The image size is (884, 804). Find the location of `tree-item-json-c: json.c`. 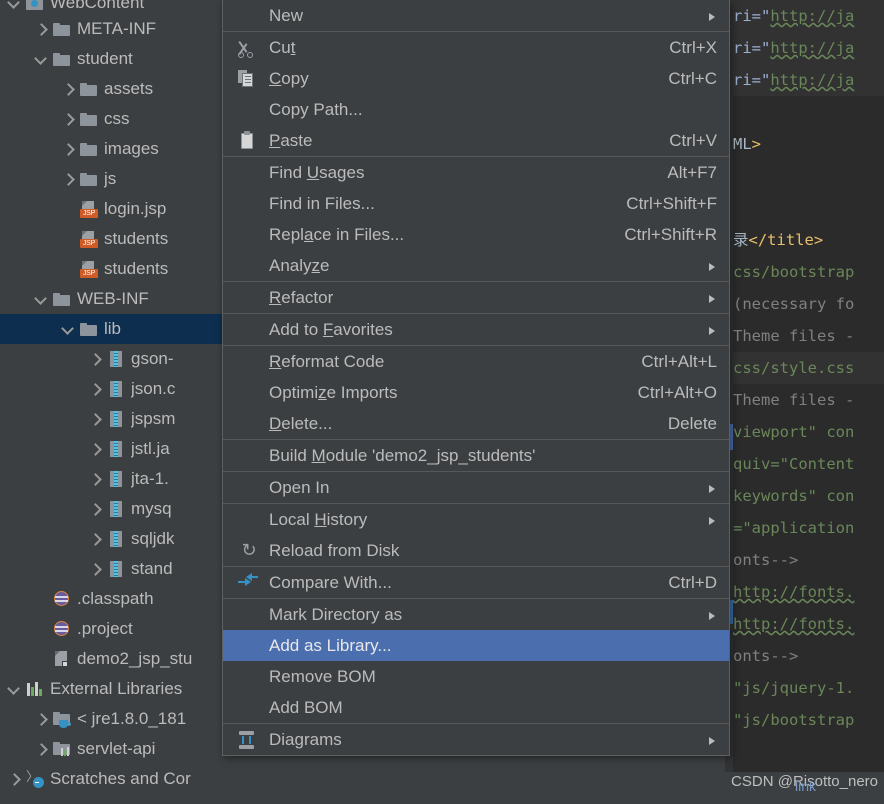

tree-item-json-c: json.c is located at coordinates (111, 389).